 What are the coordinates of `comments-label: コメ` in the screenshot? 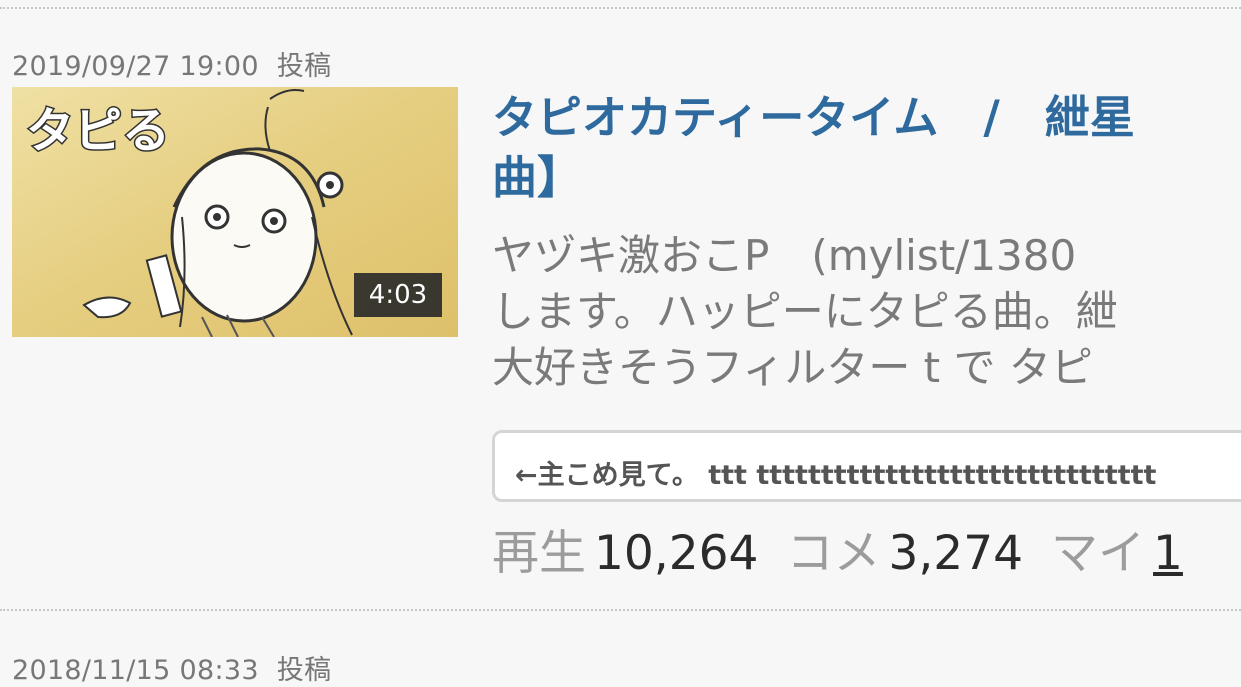 It's located at (833, 553).